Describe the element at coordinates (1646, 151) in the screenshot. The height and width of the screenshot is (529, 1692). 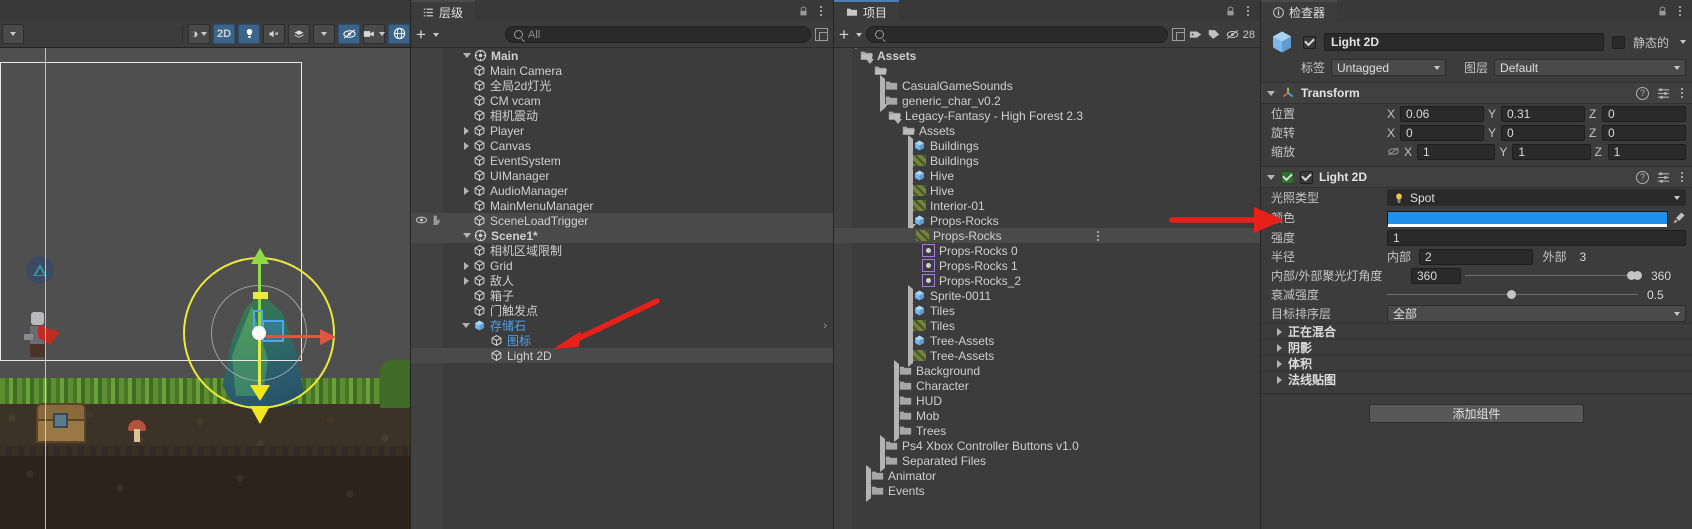
I see `scale-z-field: 1` at that location.